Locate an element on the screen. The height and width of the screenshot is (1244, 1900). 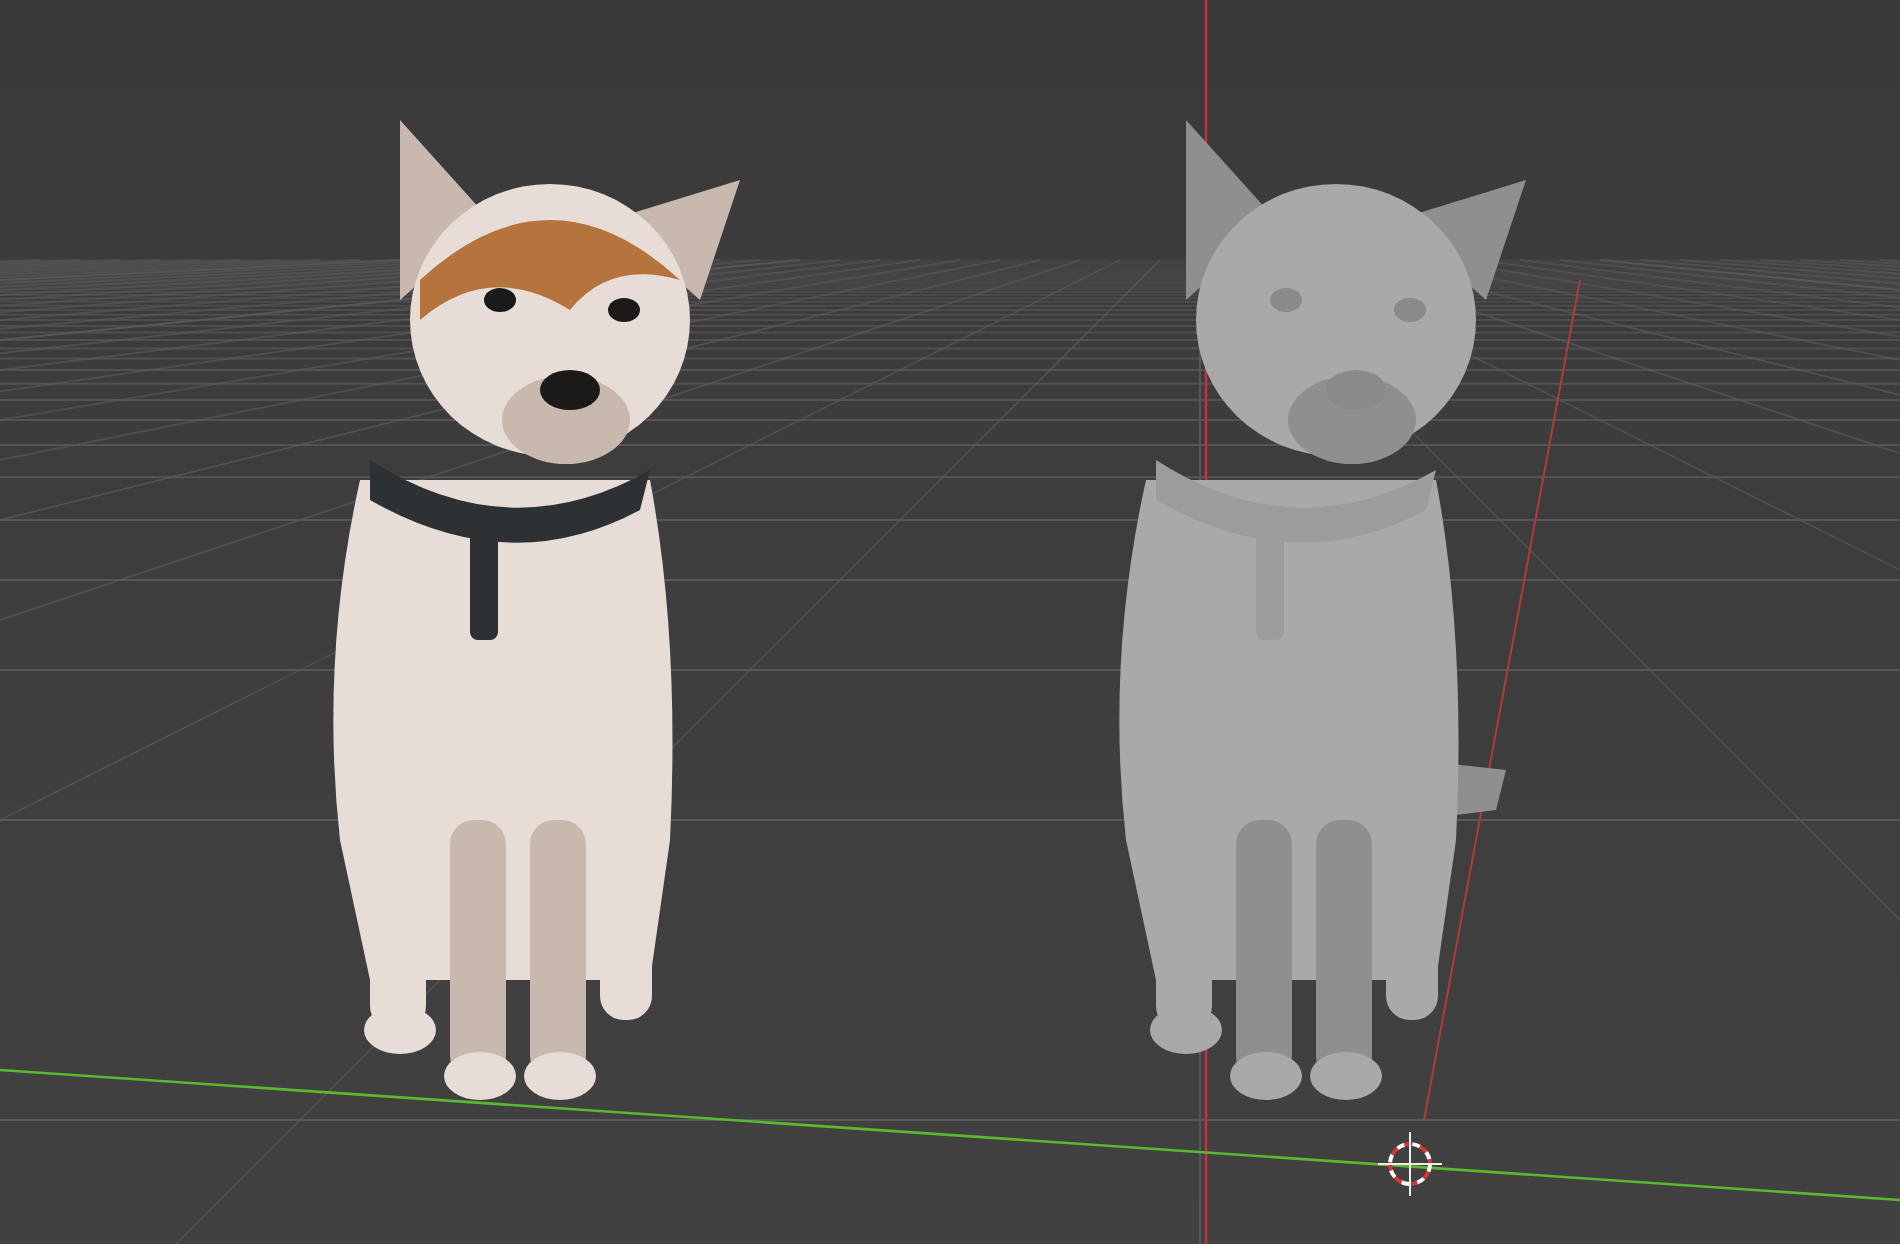
3d-cursor-icon is located at coordinates (1410, 1164).